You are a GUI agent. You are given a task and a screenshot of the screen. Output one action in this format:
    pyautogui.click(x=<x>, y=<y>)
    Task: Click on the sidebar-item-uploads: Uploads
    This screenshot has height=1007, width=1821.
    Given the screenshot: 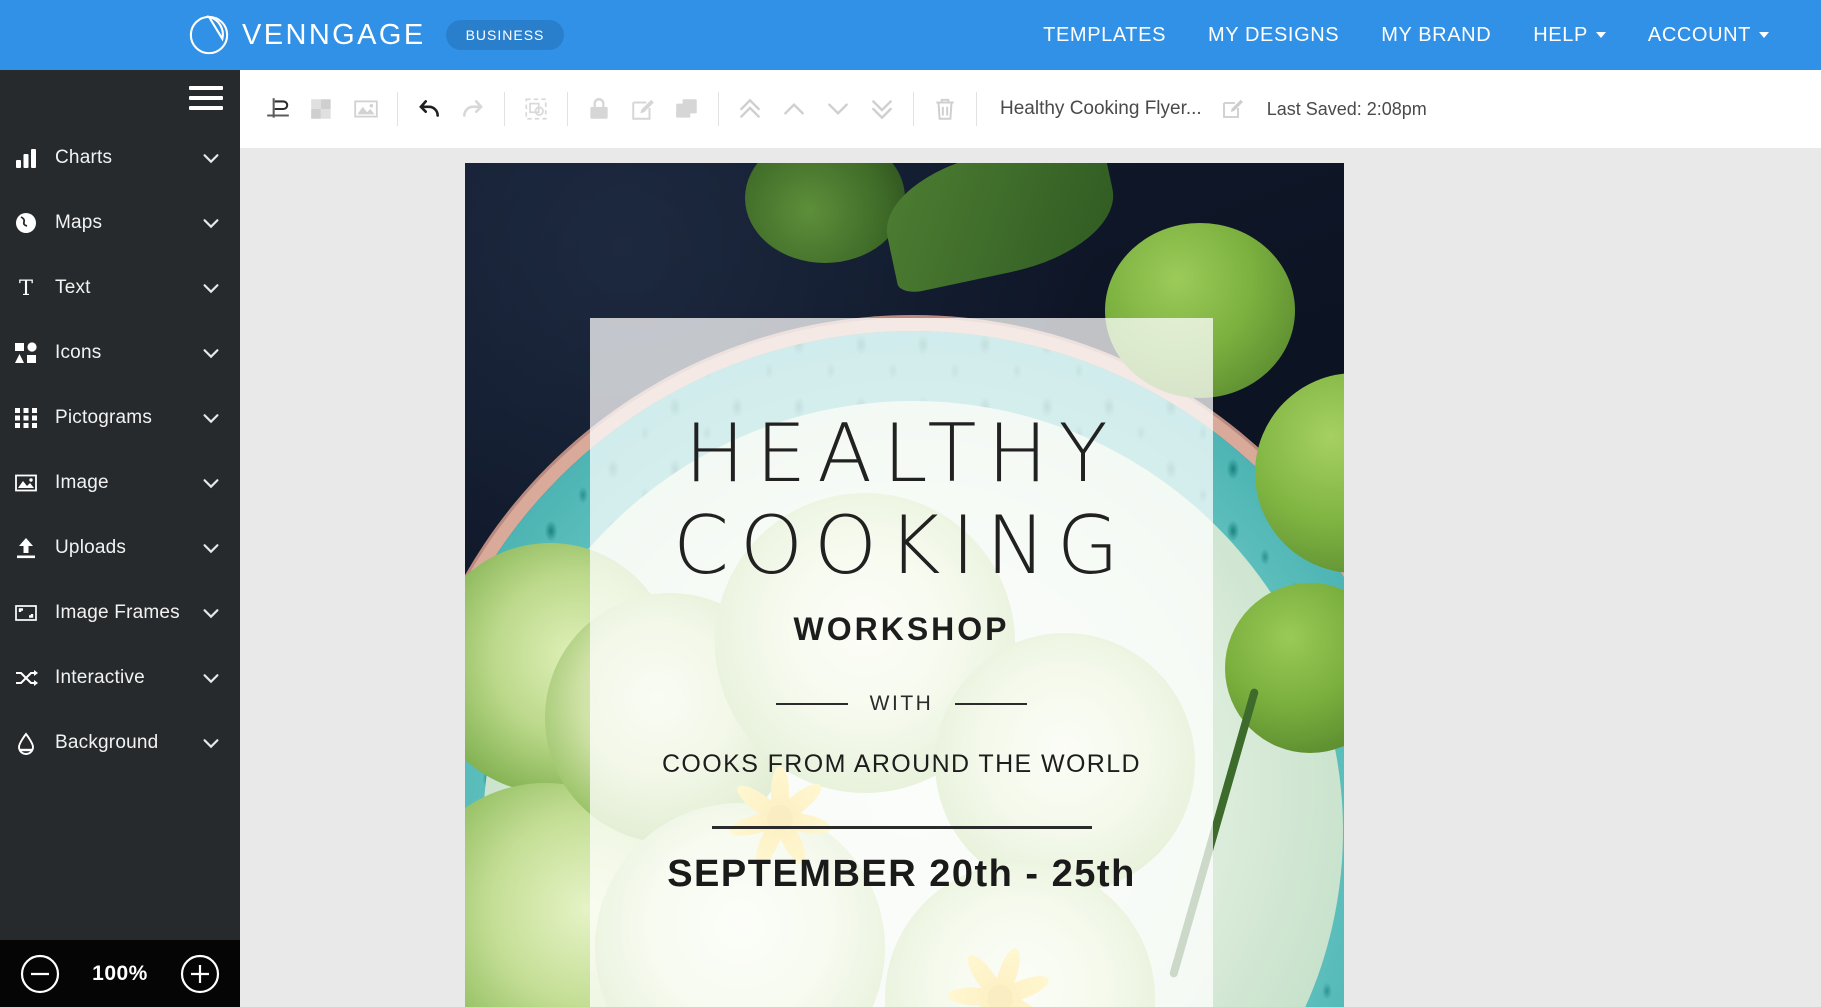 What is the action you would take?
    pyautogui.click(x=120, y=547)
    